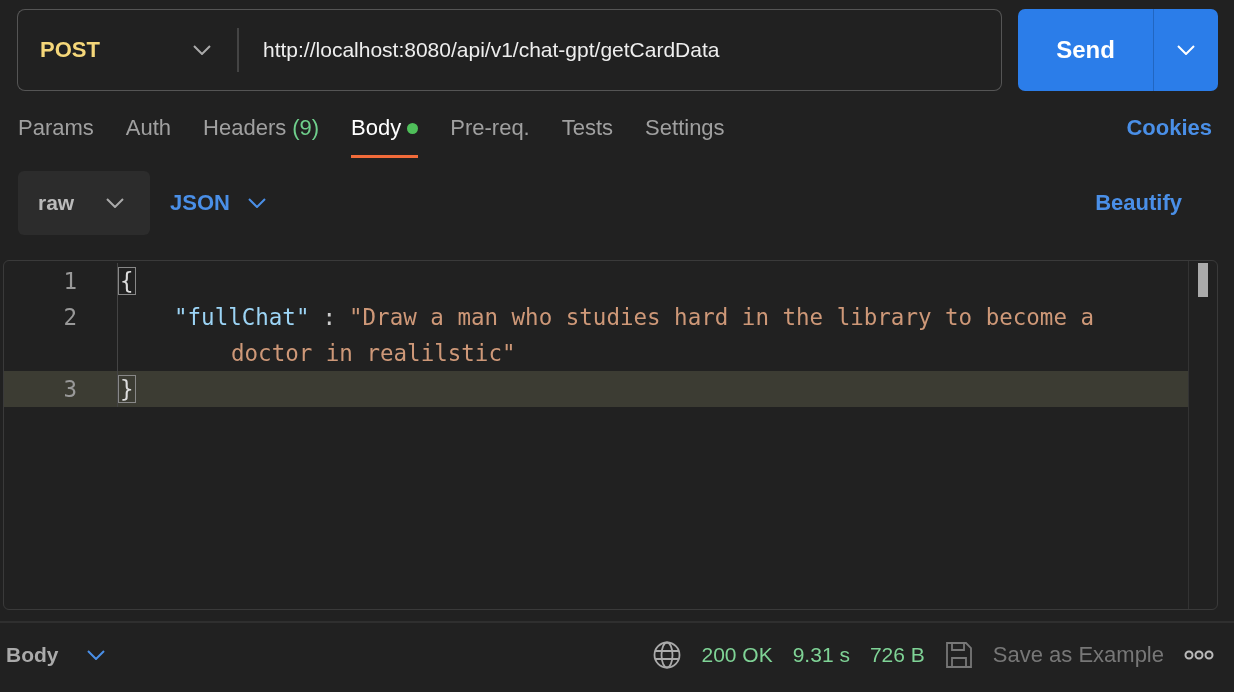 The height and width of the screenshot is (692, 1234). I want to click on request-tab: Params, so click(56, 136).